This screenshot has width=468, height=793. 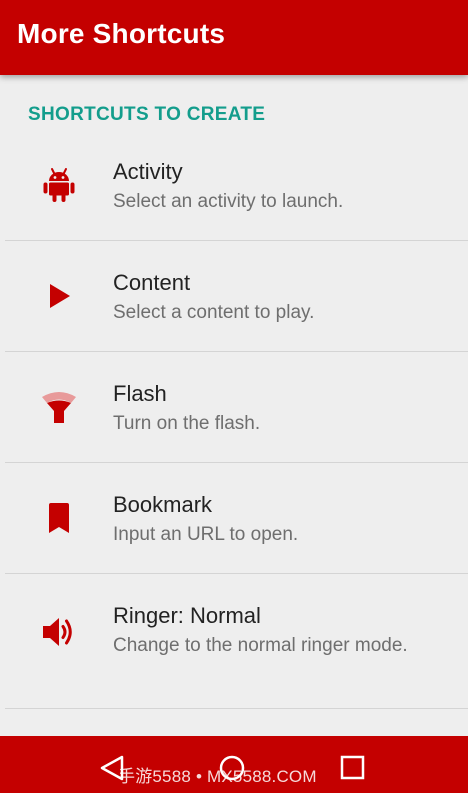 I want to click on shortcut-subtitle: Select a content to play., so click(x=214, y=312).